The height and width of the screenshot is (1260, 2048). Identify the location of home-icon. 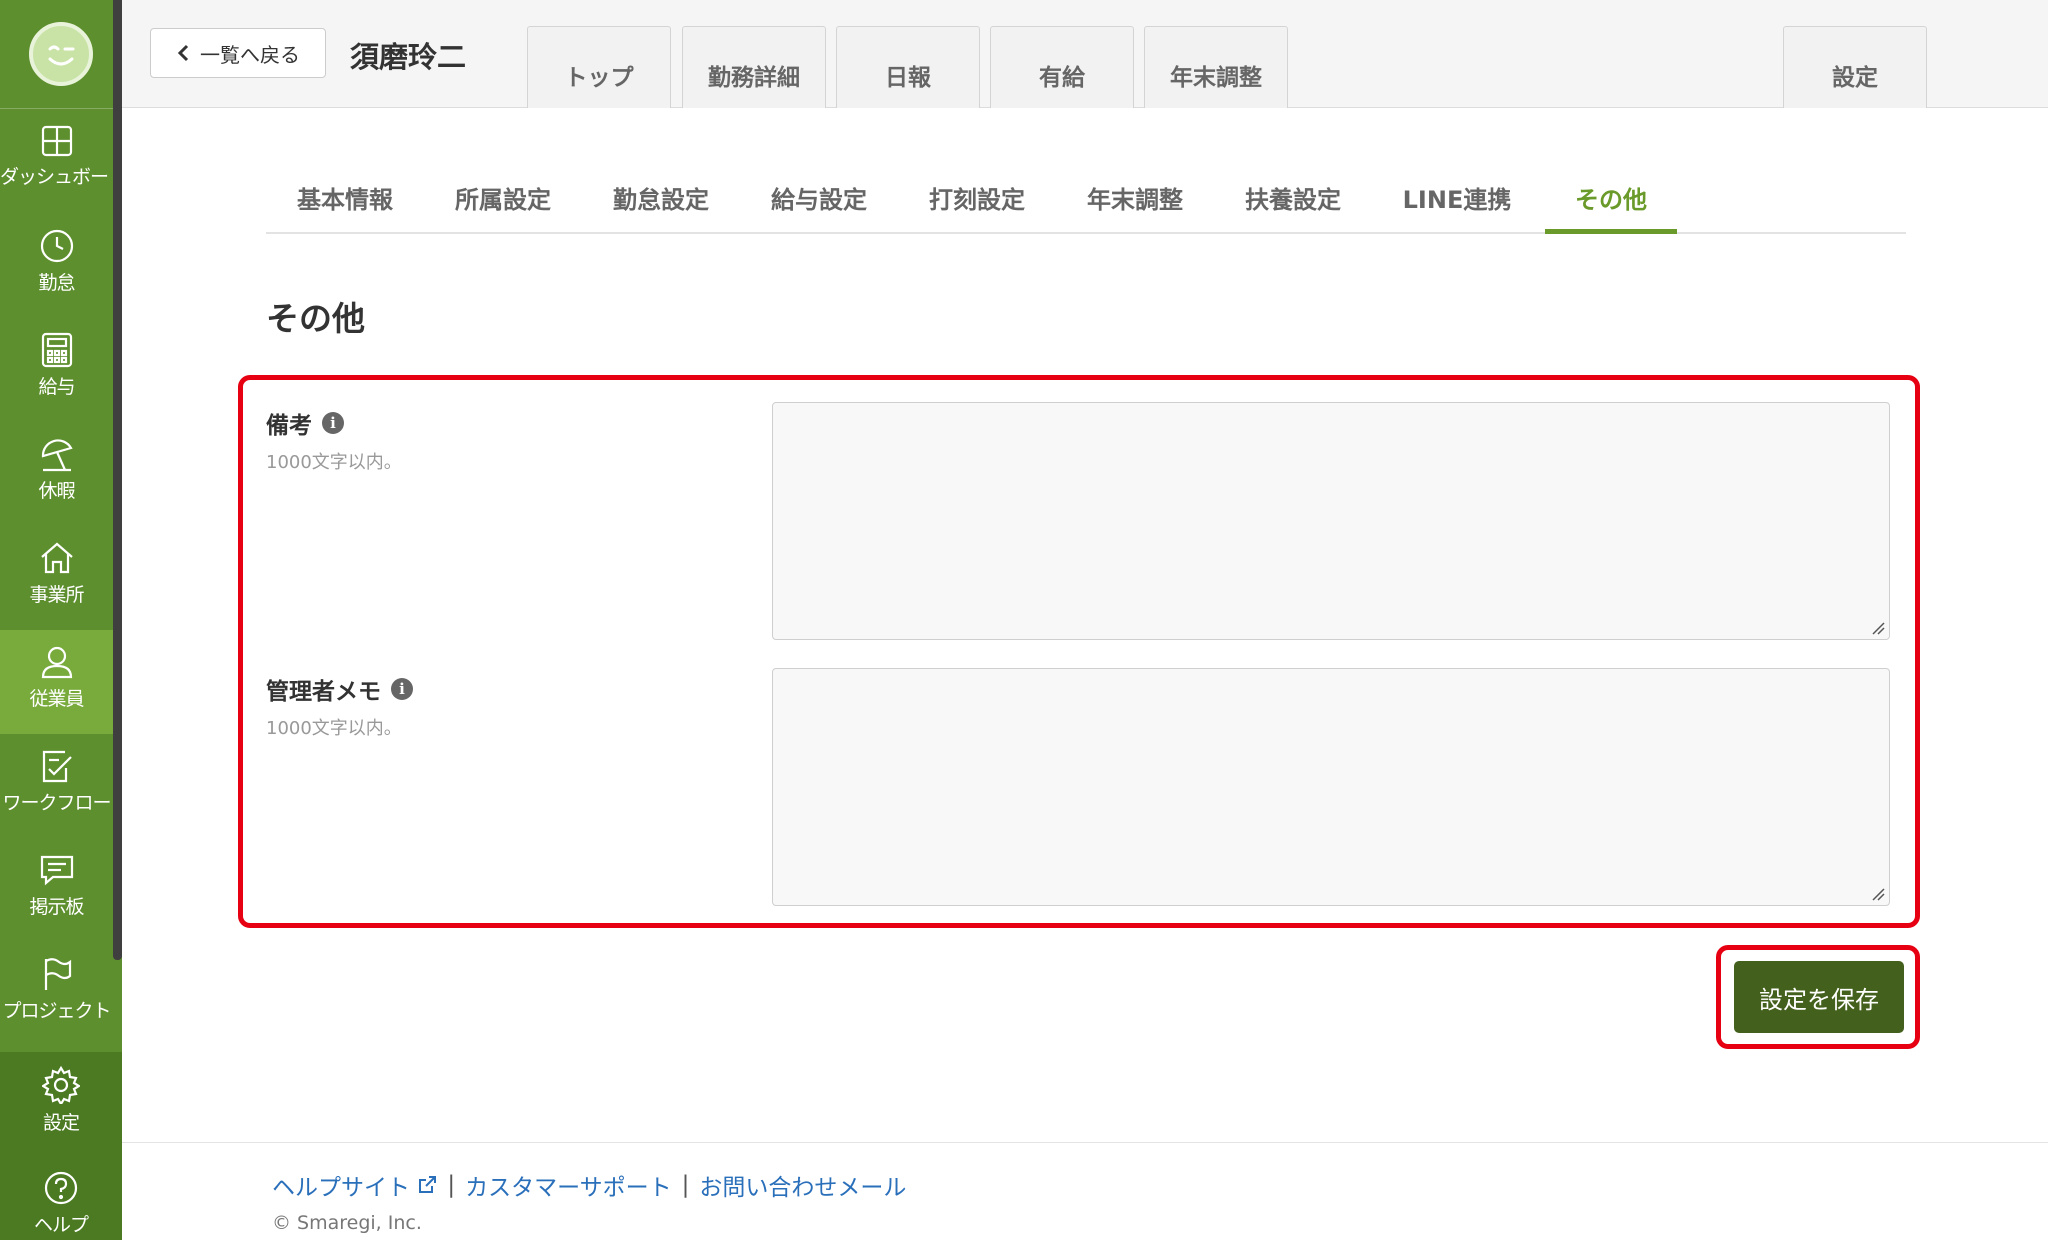
(56, 558).